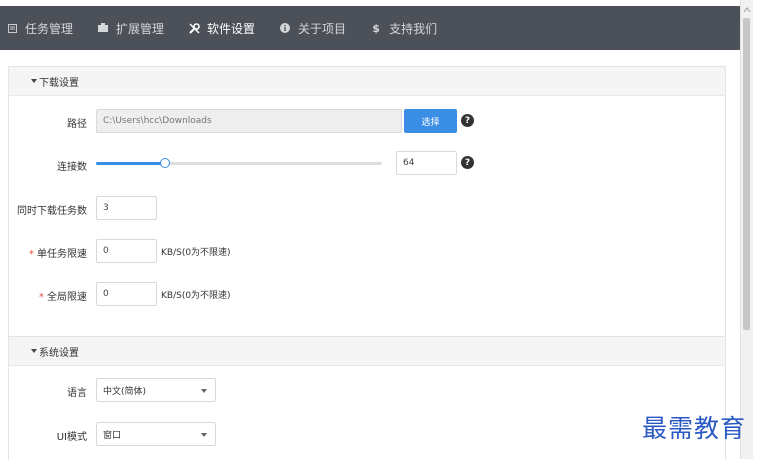  Describe the element at coordinates (112, 435) in the screenshot. I see `ui-mode-select-value: 窗口` at that location.